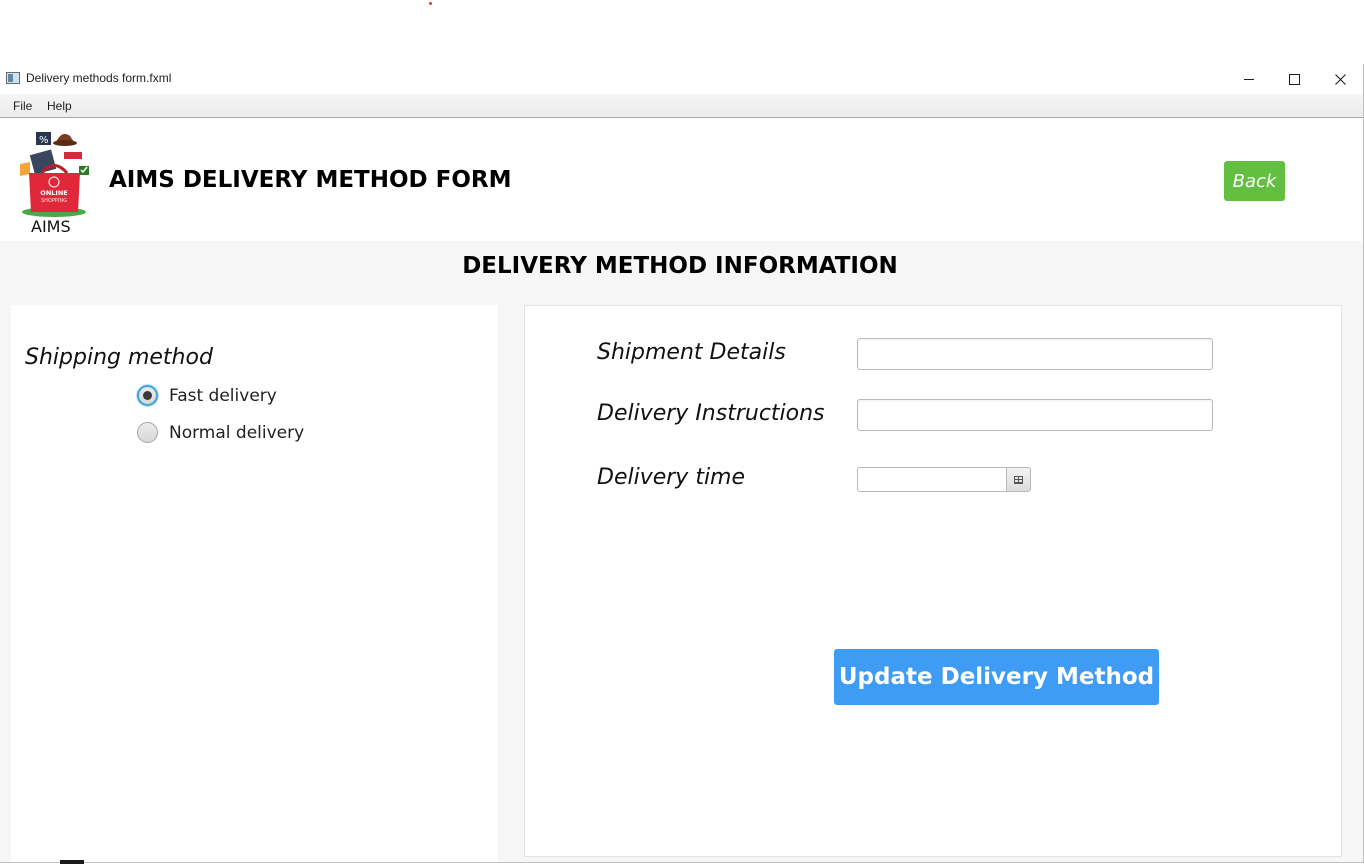  What do you see at coordinates (99, 78) in the screenshot?
I see `window-title: Delivery methods form.fxml` at bounding box center [99, 78].